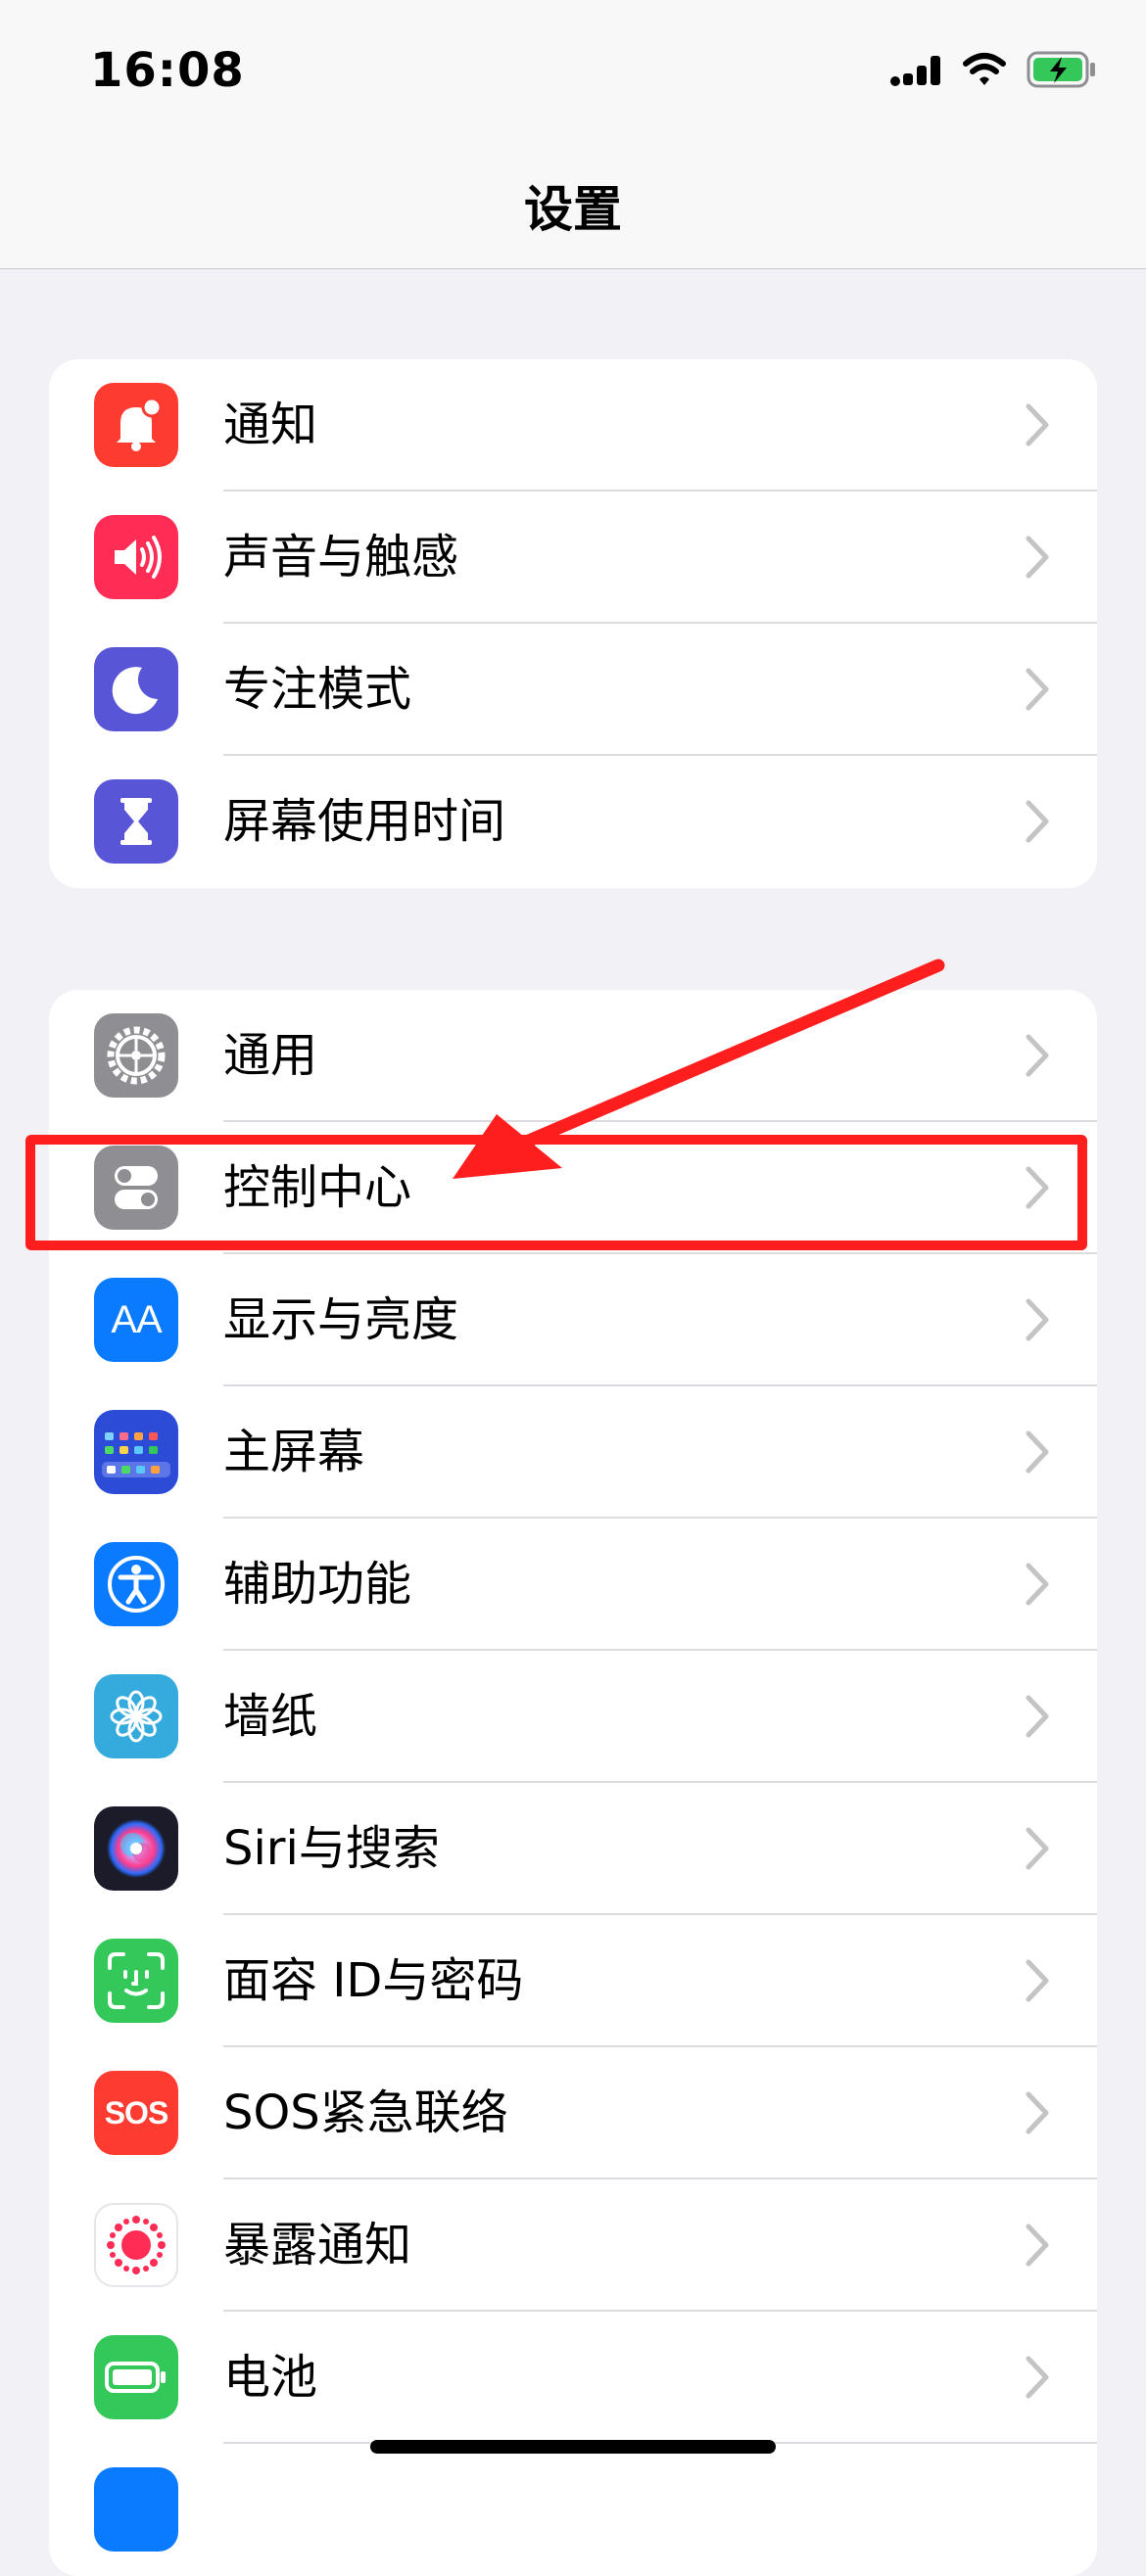 This screenshot has width=1146, height=2576. Describe the element at coordinates (373, 1980) in the screenshot. I see `settings-row-label: 面容 ID与密码` at that location.